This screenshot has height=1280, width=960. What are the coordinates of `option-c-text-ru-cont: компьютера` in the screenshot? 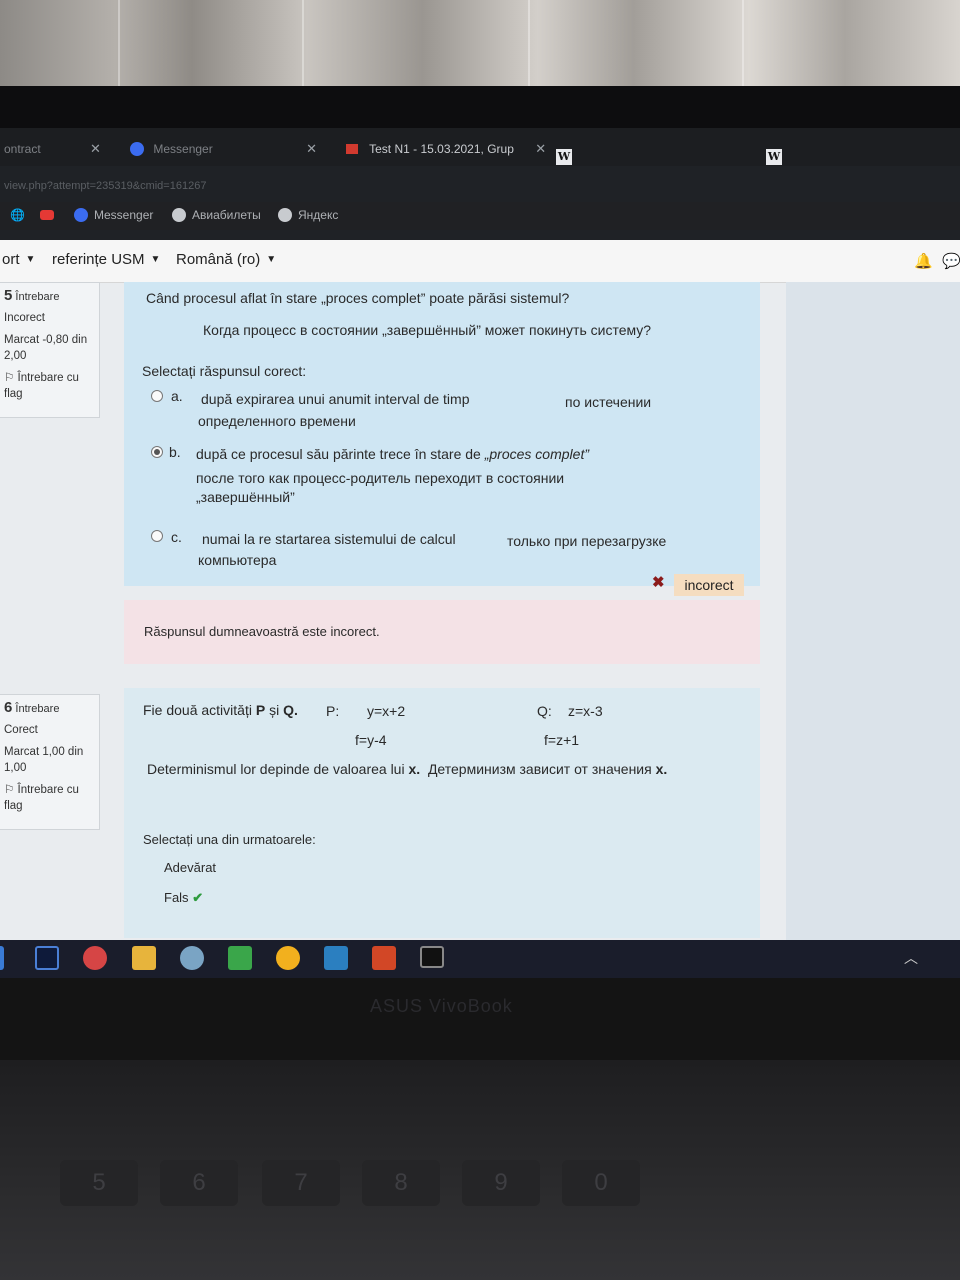 It's located at (237, 560).